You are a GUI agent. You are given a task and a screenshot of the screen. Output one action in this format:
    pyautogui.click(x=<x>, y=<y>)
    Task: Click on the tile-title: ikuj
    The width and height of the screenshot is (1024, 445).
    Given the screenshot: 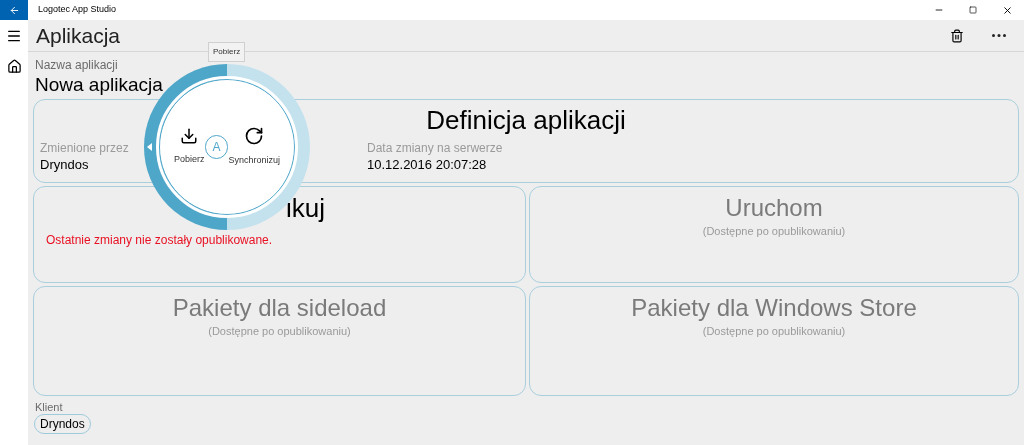 What is the action you would take?
    pyautogui.click(x=306, y=208)
    